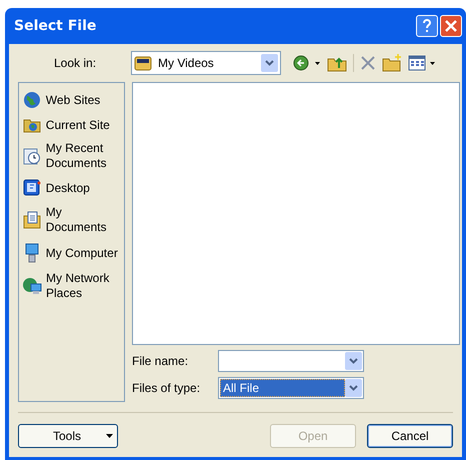 The image size is (466, 460). I want to click on caret-icon, so click(109, 436).